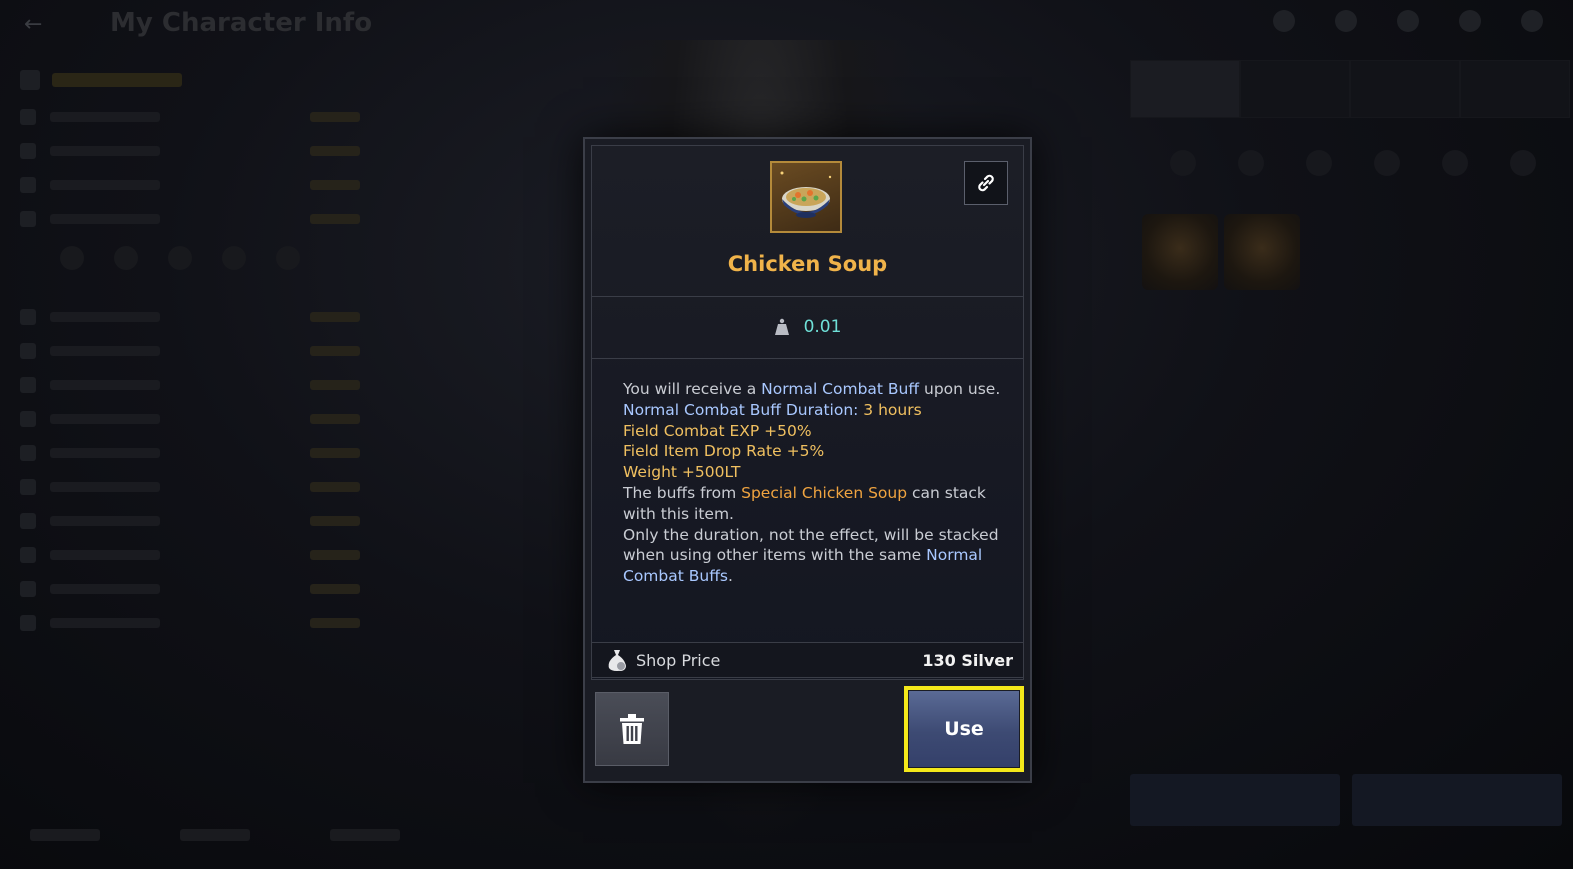 The width and height of the screenshot is (1573, 869). Describe the element at coordinates (807, 660) in the screenshot. I see `shop-price-row: Shop Price 130 Silver` at that location.